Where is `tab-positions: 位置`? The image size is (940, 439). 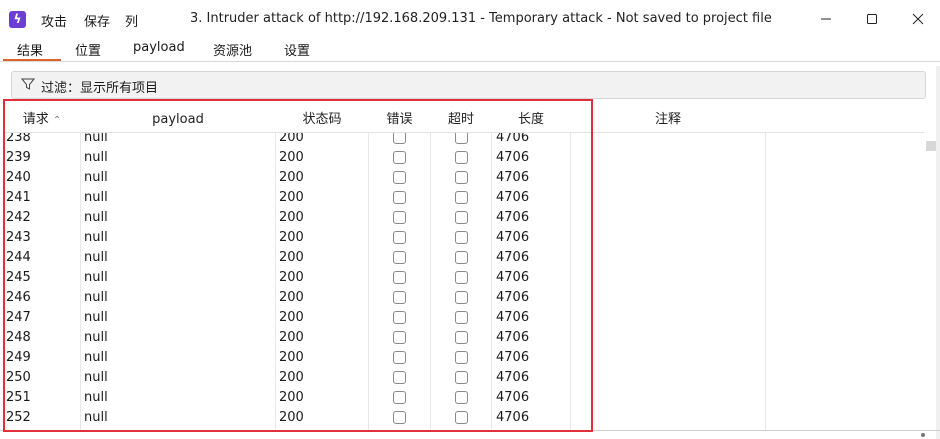
tab-positions: 位置 is located at coordinates (88, 49).